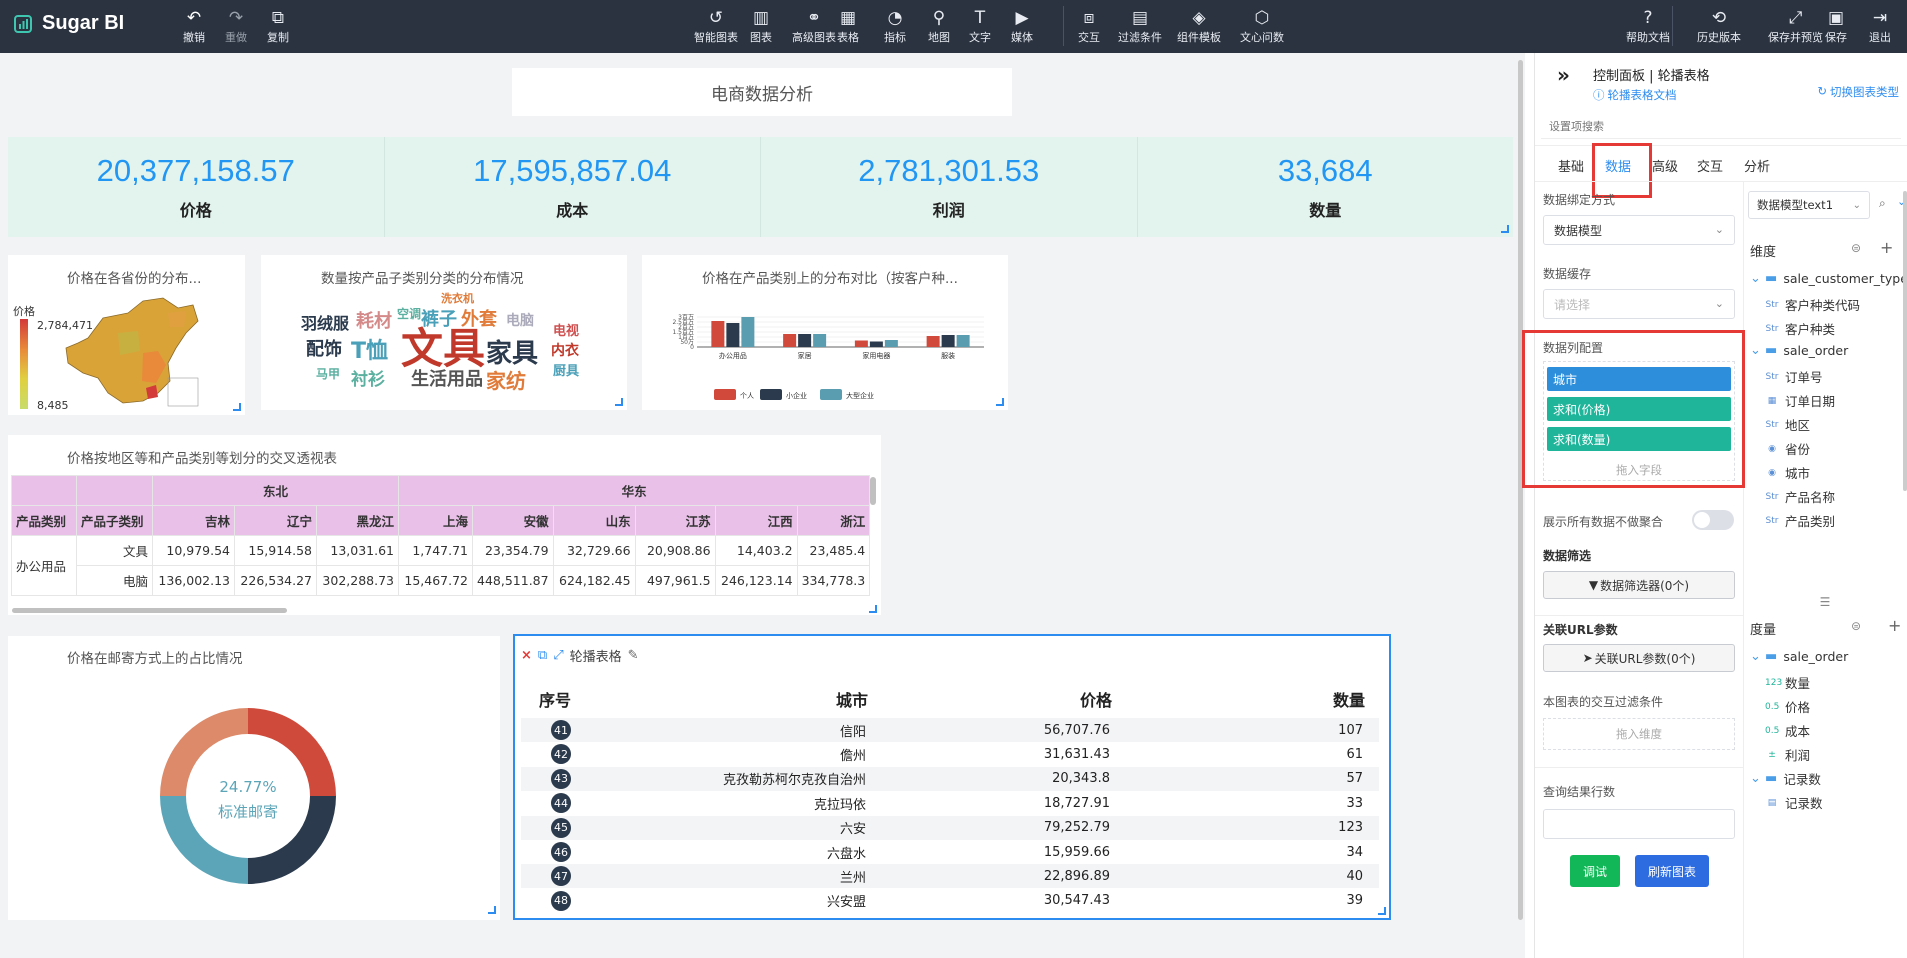  I want to click on toolbar-template-button: ◈ 组件模板, so click(1199, 26).